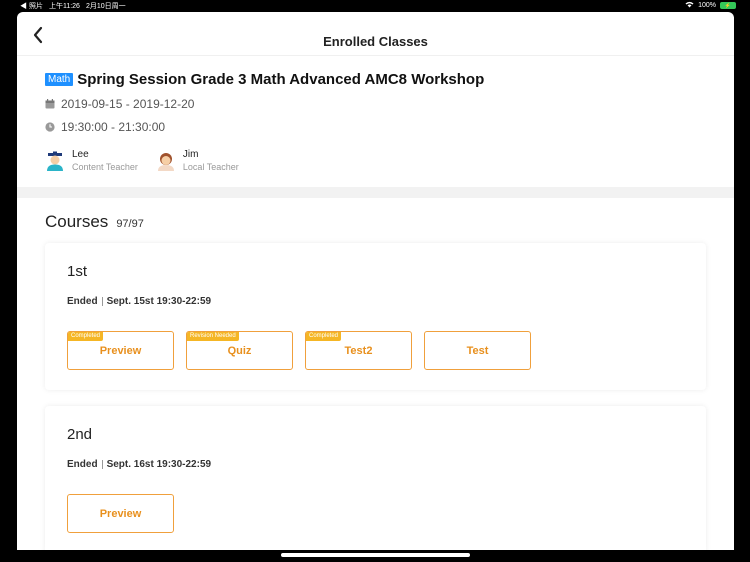 This screenshot has height=562, width=750. I want to click on class-time-range: 19:30:00 - 21:30:00, so click(113, 127).